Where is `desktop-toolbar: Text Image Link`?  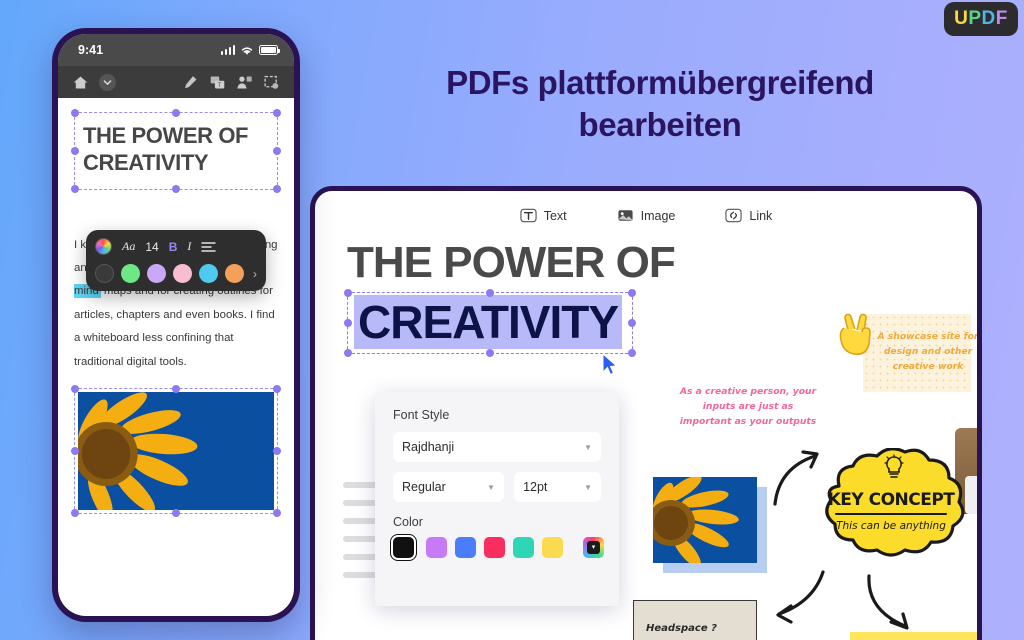 desktop-toolbar: Text Image Link is located at coordinates (646, 211).